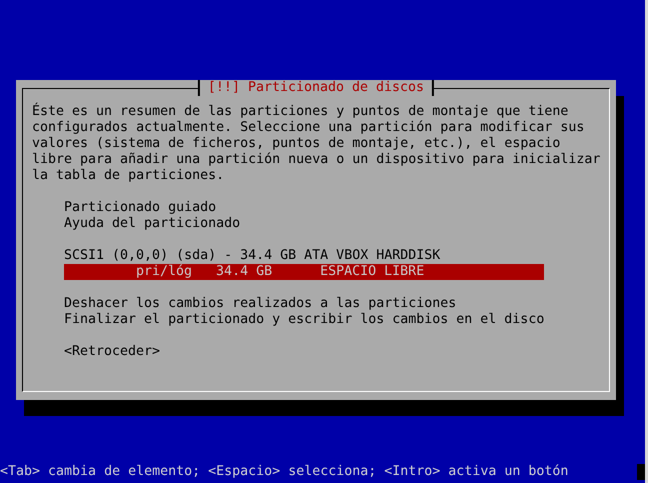 This screenshot has height=483, width=648. Describe the element at coordinates (304, 208) in the screenshot. I see `menu-item: Particionado guiado` at that location.